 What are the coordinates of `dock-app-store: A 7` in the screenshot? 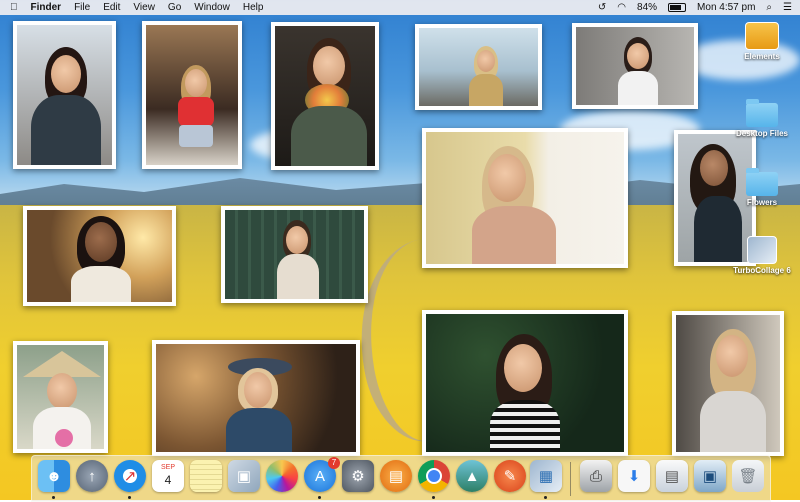 It's located at (322, 474).